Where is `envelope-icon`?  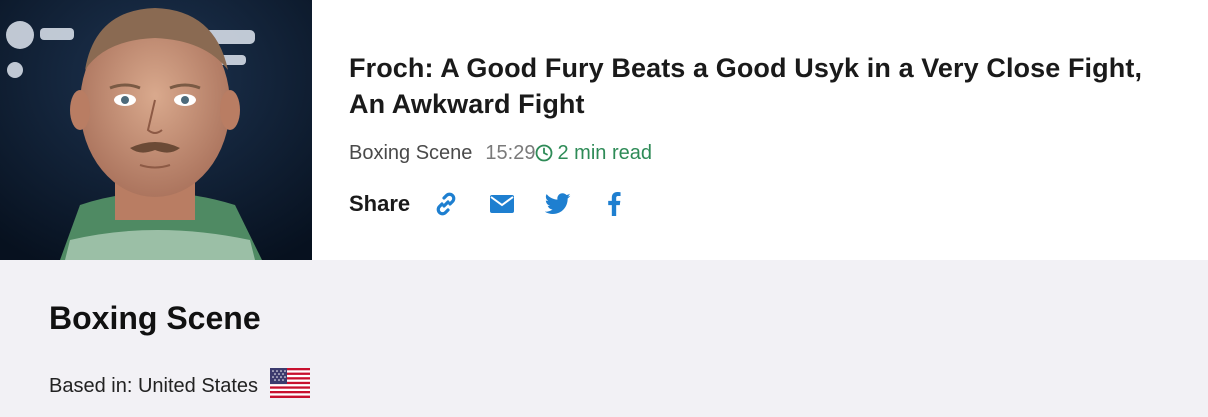 envelope-icon is located at coordinates (502, 204).